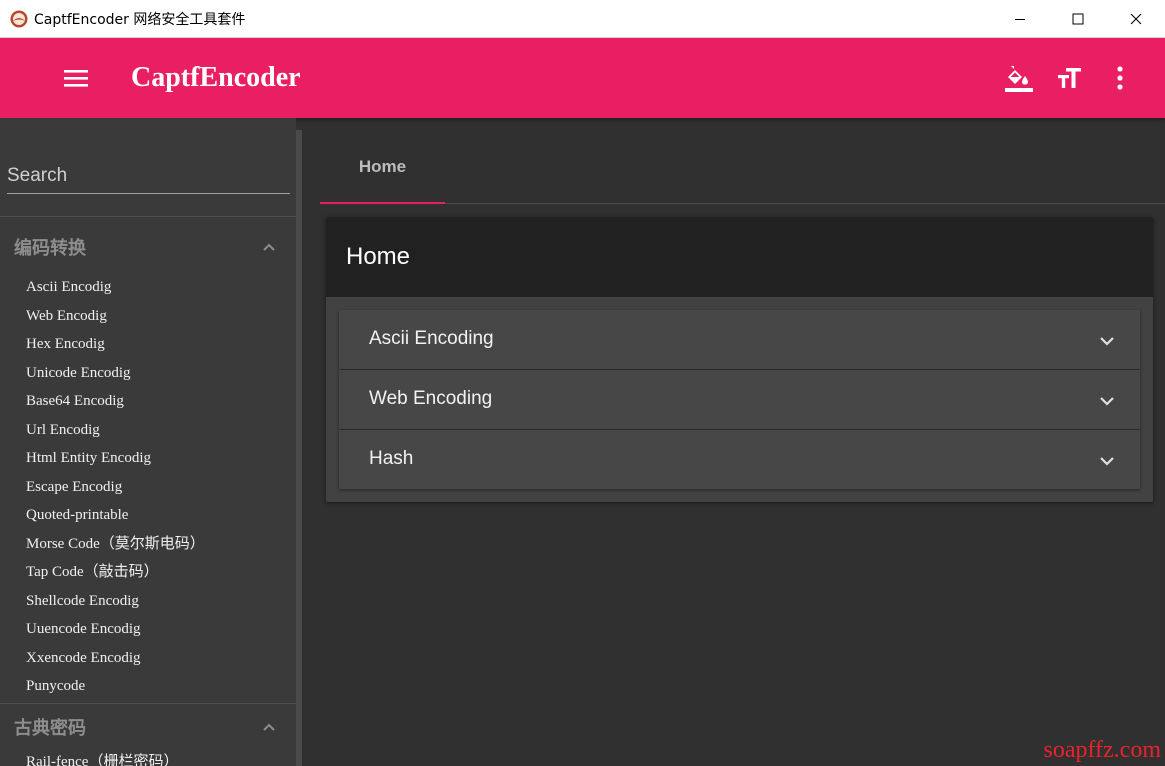  What do you see at coordinates (115, 658) in the screenshot?
I see `sidebar-item-xxencode-encodig: Xxencode Encodig` at bounding box center [115, 658].